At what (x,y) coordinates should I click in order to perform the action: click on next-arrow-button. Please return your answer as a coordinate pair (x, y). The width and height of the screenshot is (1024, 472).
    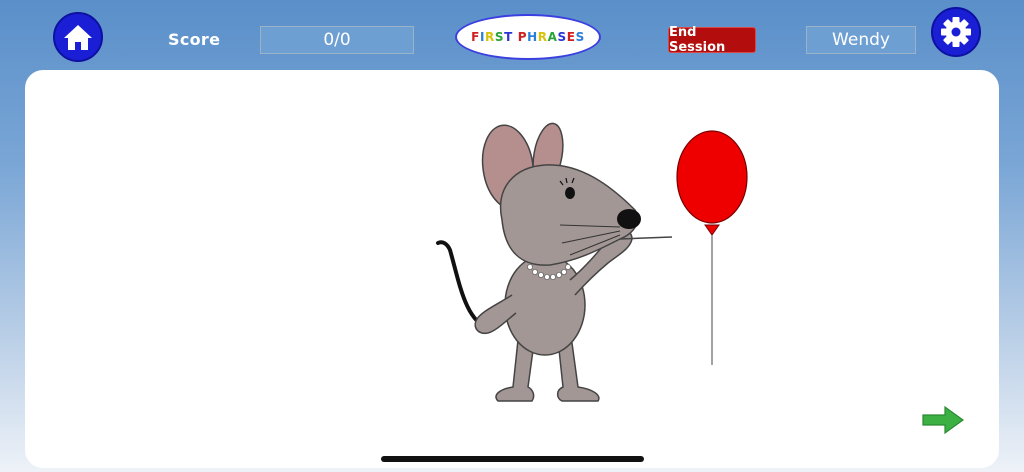
    Looking at the image, I should click on (943, 420).